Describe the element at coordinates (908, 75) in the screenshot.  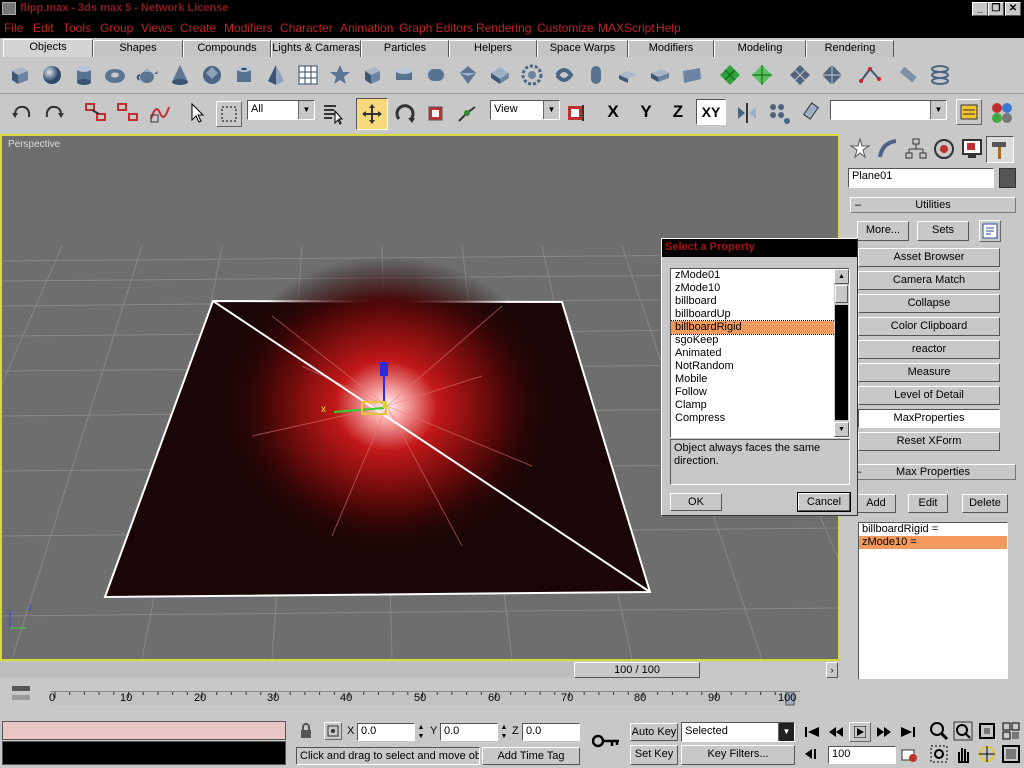
I see `dummy-tool-icon` at that location.